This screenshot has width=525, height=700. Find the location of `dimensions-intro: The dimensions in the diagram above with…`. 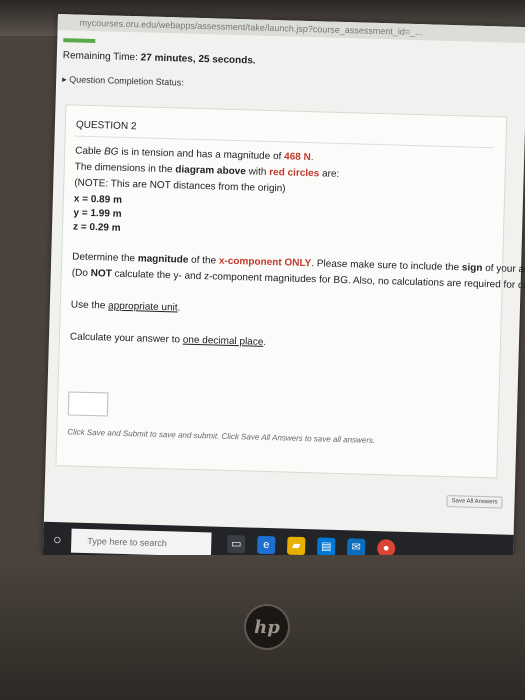

dimensions-intro: The dimensions in the diagram above with… is located at coordinates (207, 170).